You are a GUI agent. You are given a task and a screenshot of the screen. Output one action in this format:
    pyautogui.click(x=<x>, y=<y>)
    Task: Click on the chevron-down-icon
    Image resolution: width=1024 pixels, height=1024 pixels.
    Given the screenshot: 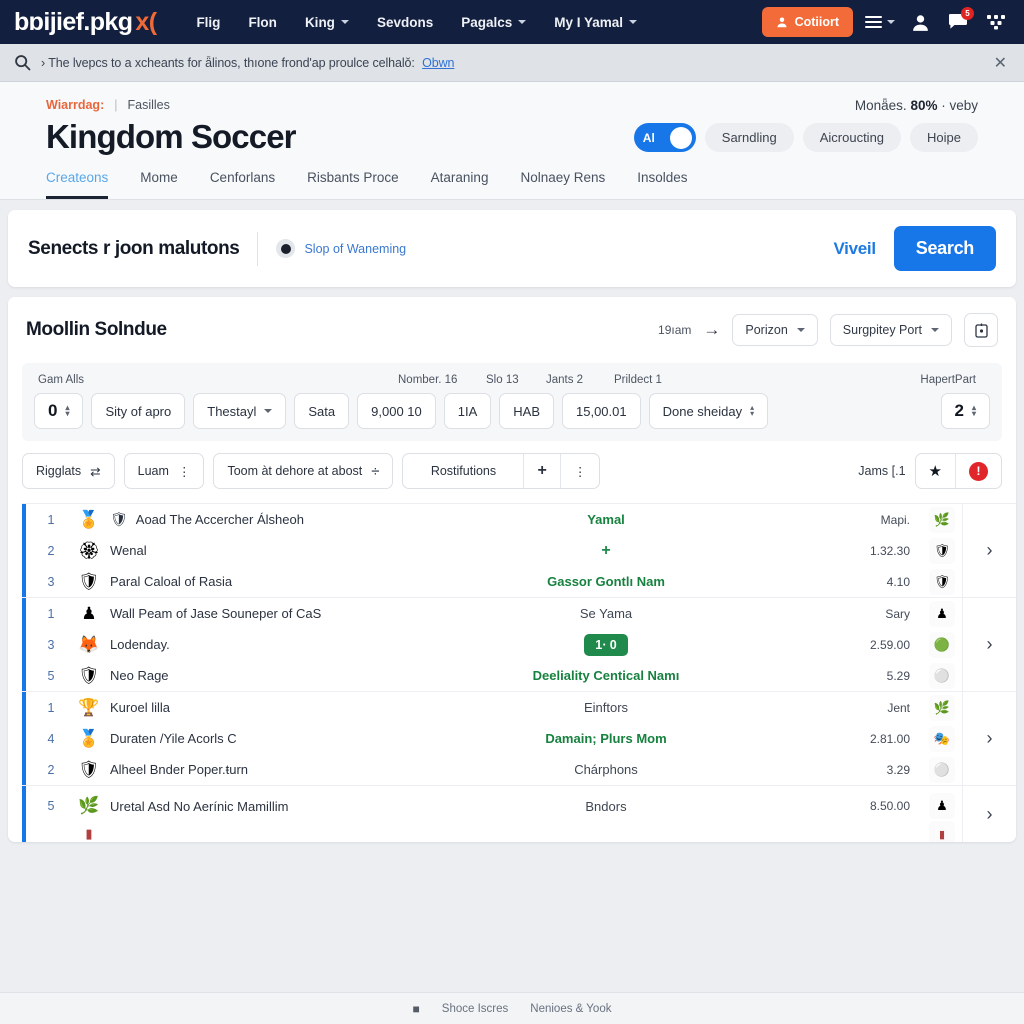 What is the action you would take?
    pyautogui.click(x=935, y=330)
    